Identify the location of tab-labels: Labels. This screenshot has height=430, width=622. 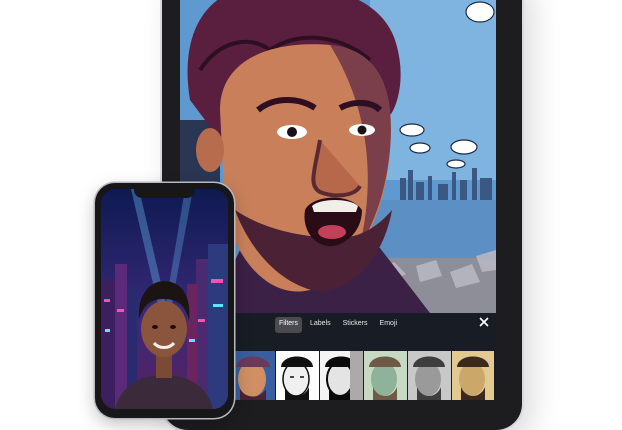
(320, 325).